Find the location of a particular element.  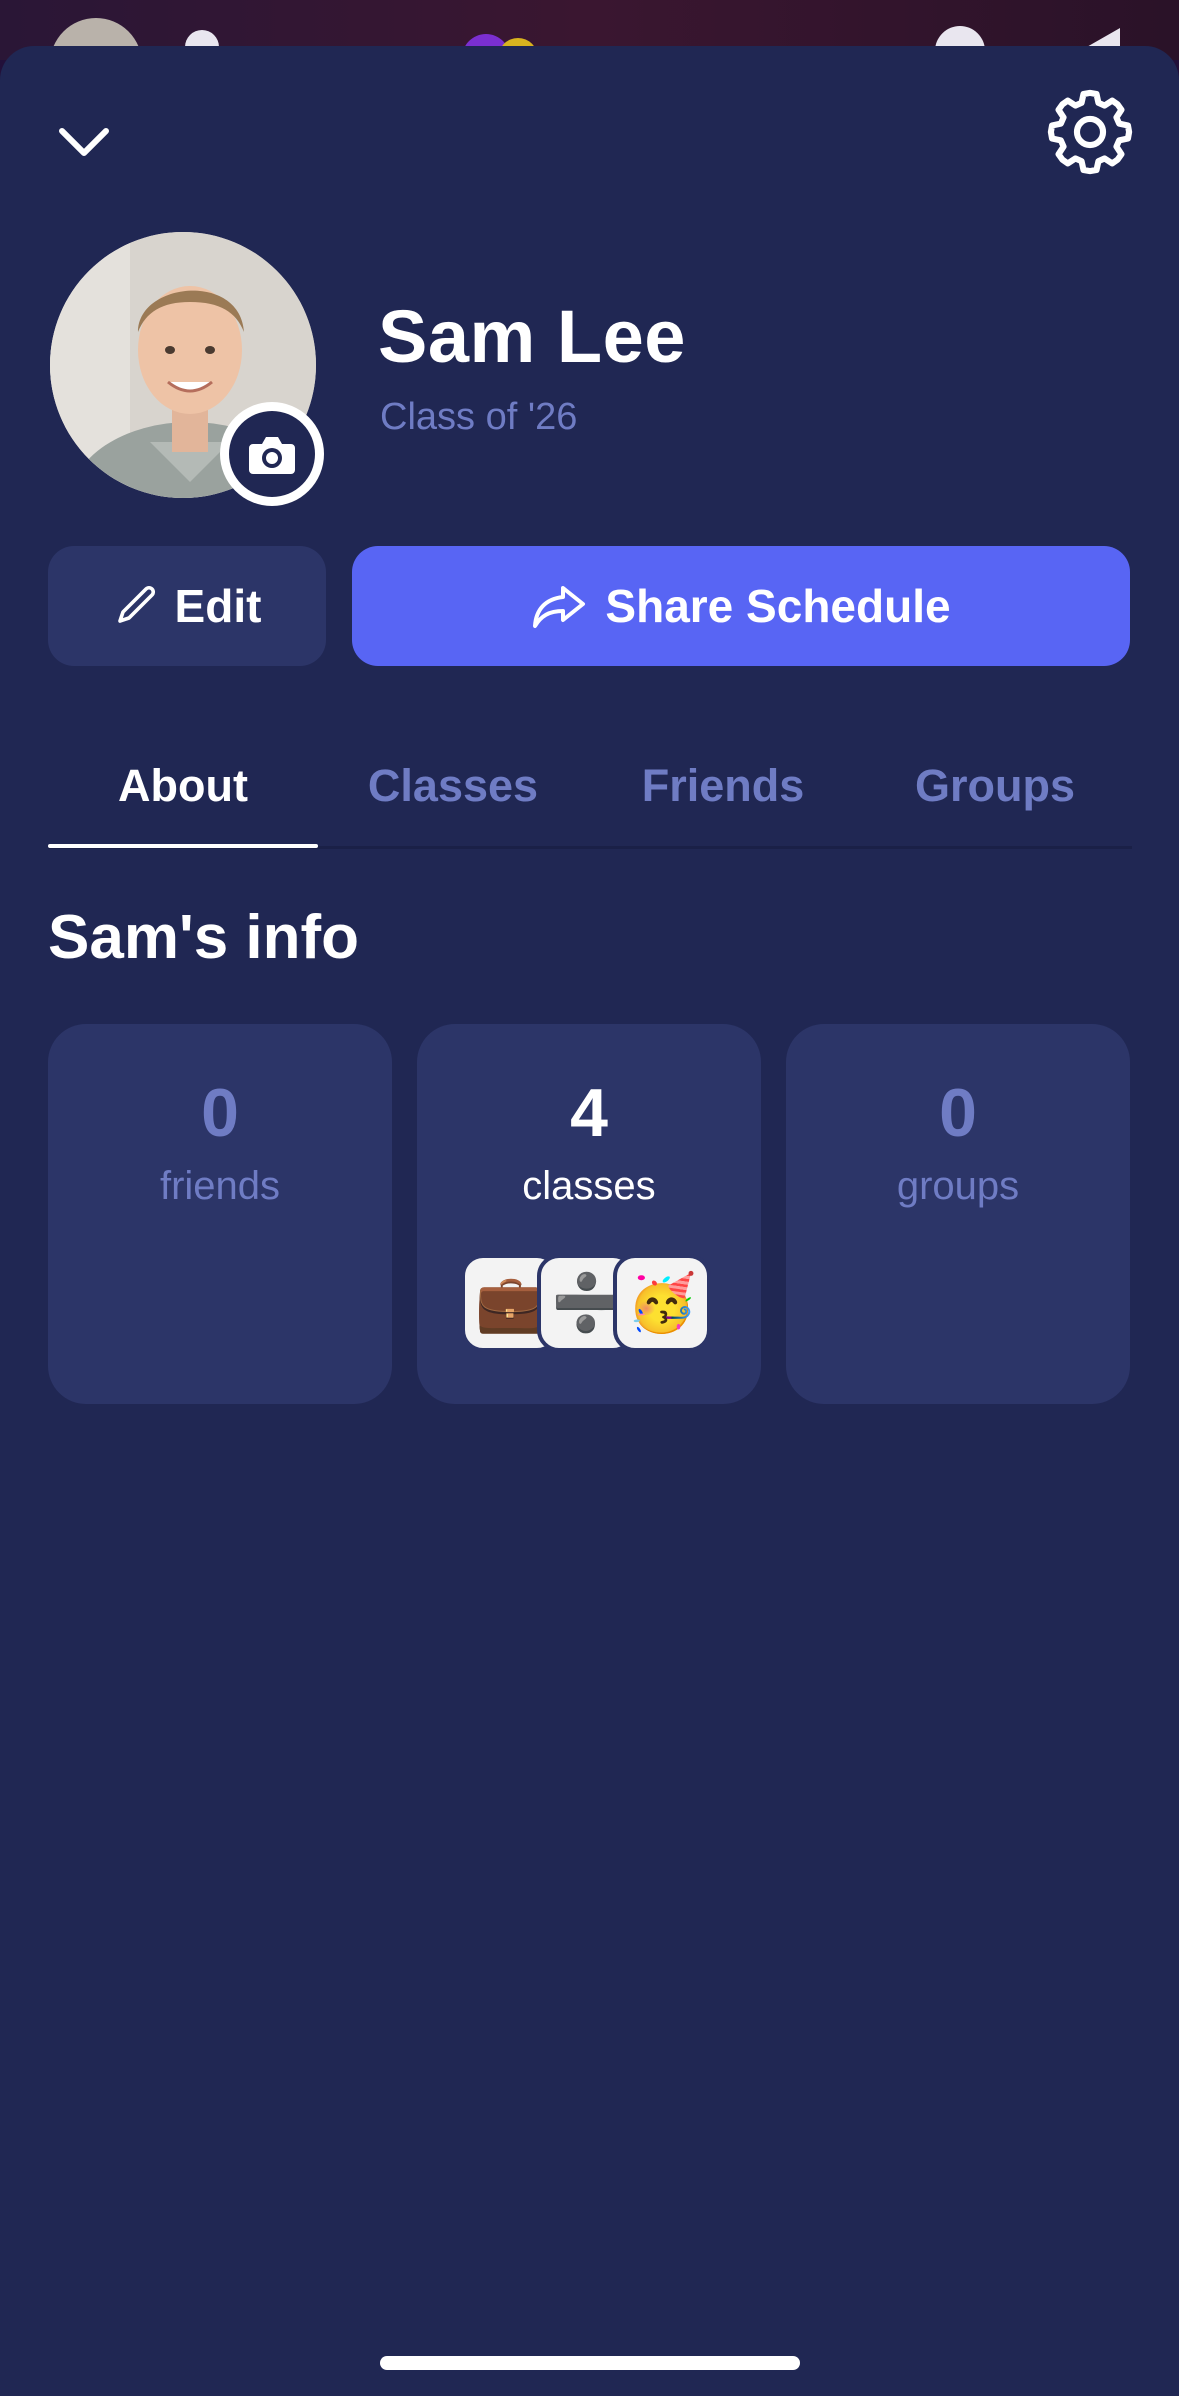

share-arrow-icon is located at coordinates (559, 607).